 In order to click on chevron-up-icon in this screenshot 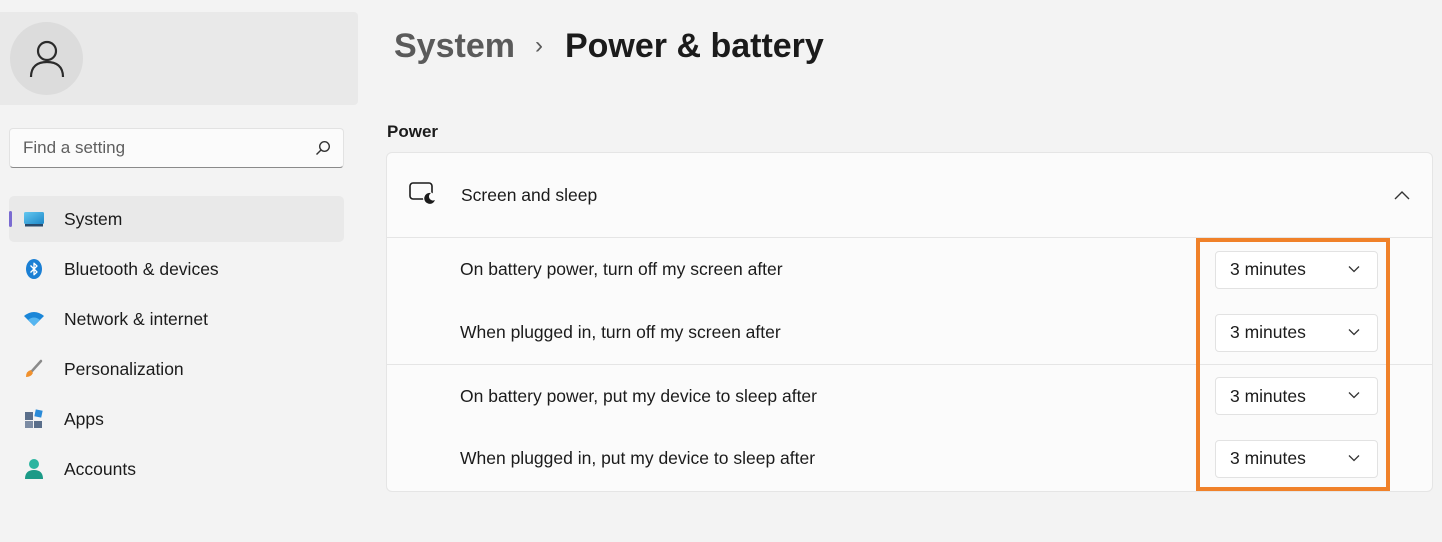, I will do `click(1402, 196)`.